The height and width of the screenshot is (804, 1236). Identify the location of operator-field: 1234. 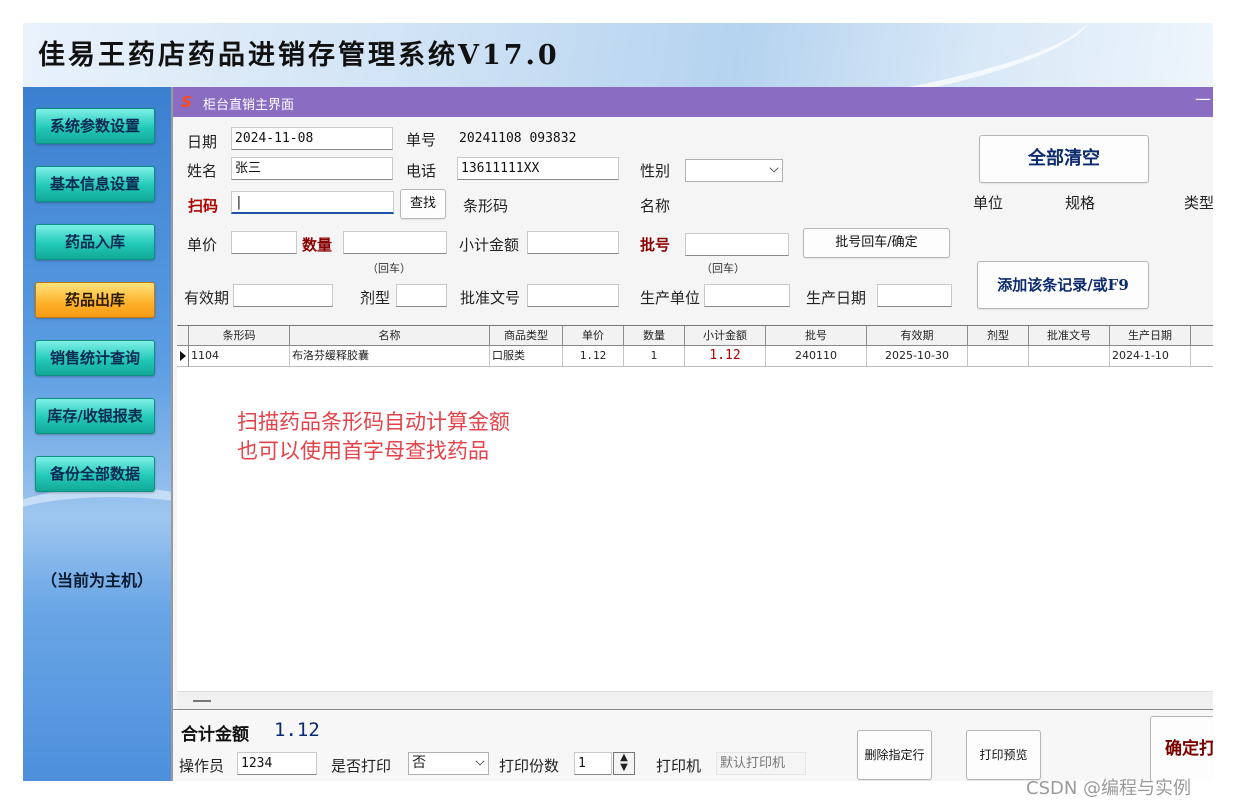
(277, 763).